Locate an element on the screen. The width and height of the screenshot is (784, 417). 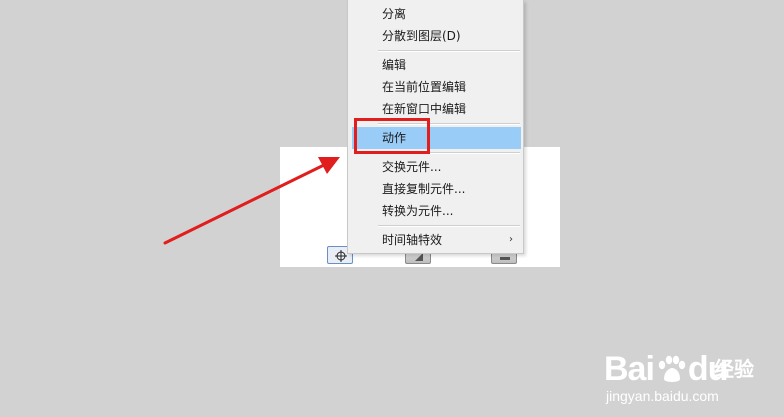
watermark-url: jingyan.baidu.com is located at coordinates (662, 396).